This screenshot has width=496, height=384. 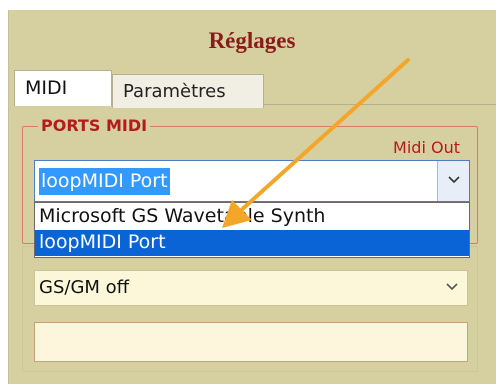 What do you see at coordinates (251, 342) in the screenshot?
I see `text-field` at bounding box center [251, 342].